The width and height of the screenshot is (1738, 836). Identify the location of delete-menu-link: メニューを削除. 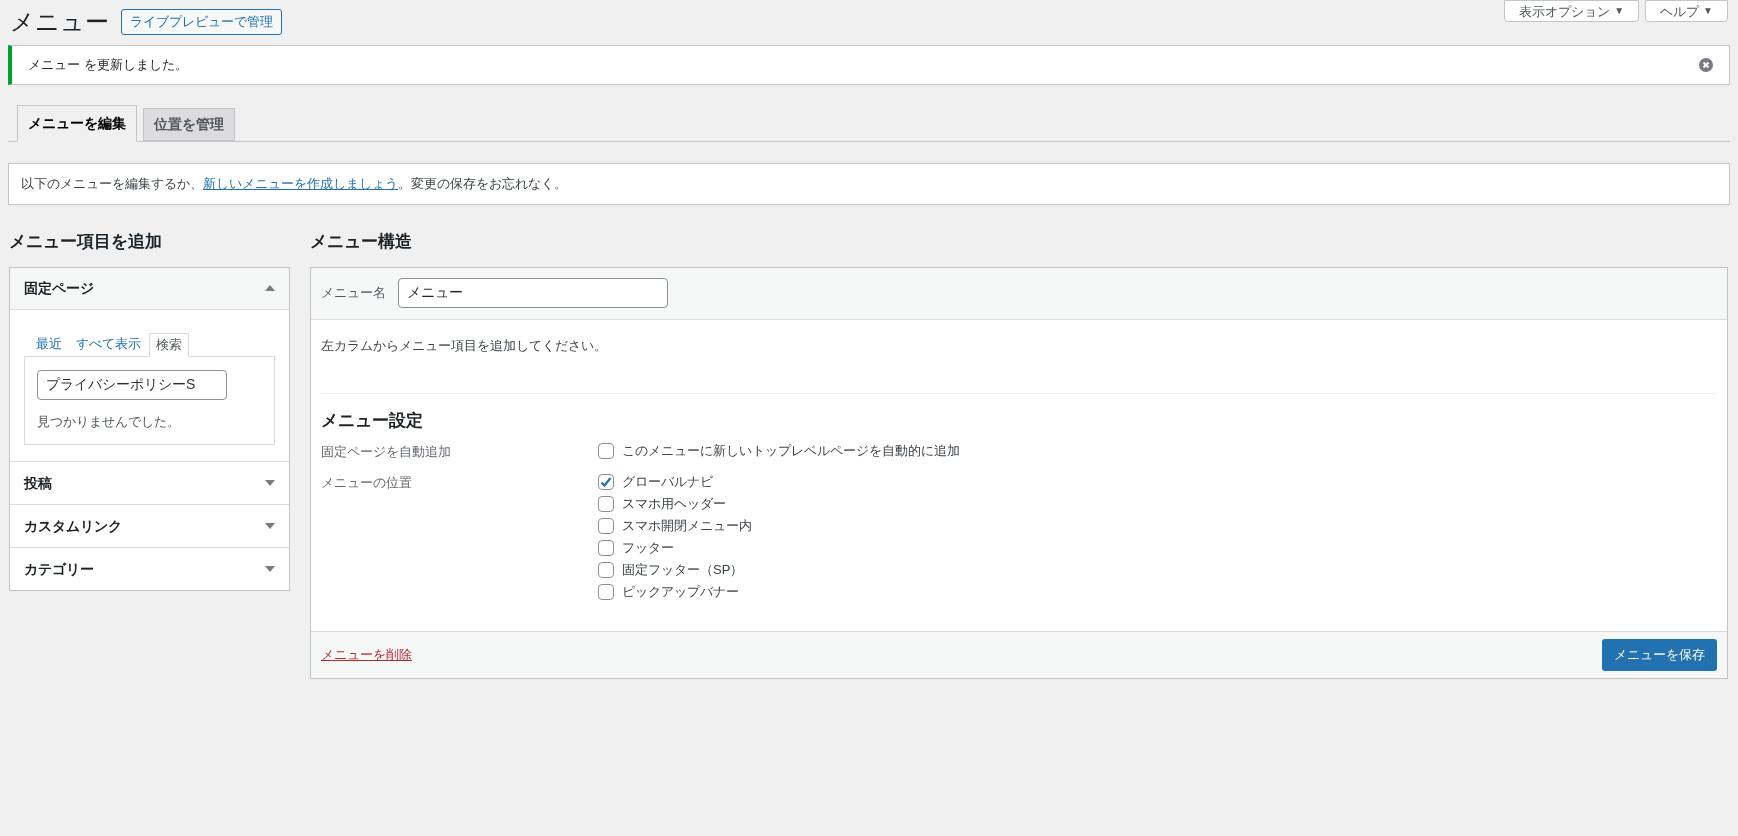
(366, 655).